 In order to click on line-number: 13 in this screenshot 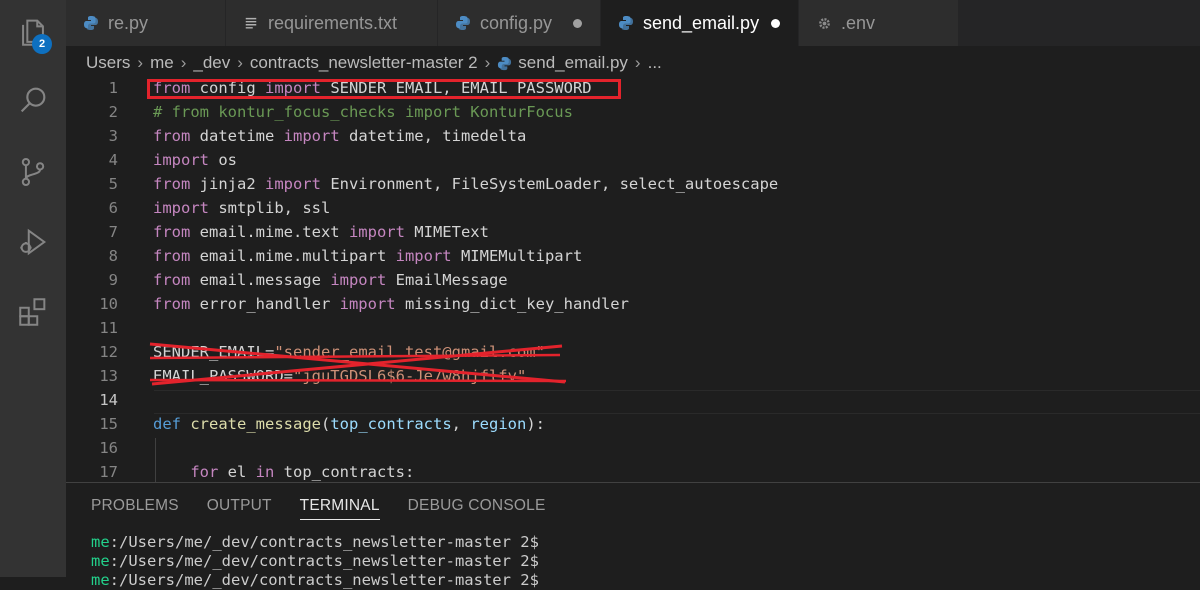, I will do `click(108, 376)`.